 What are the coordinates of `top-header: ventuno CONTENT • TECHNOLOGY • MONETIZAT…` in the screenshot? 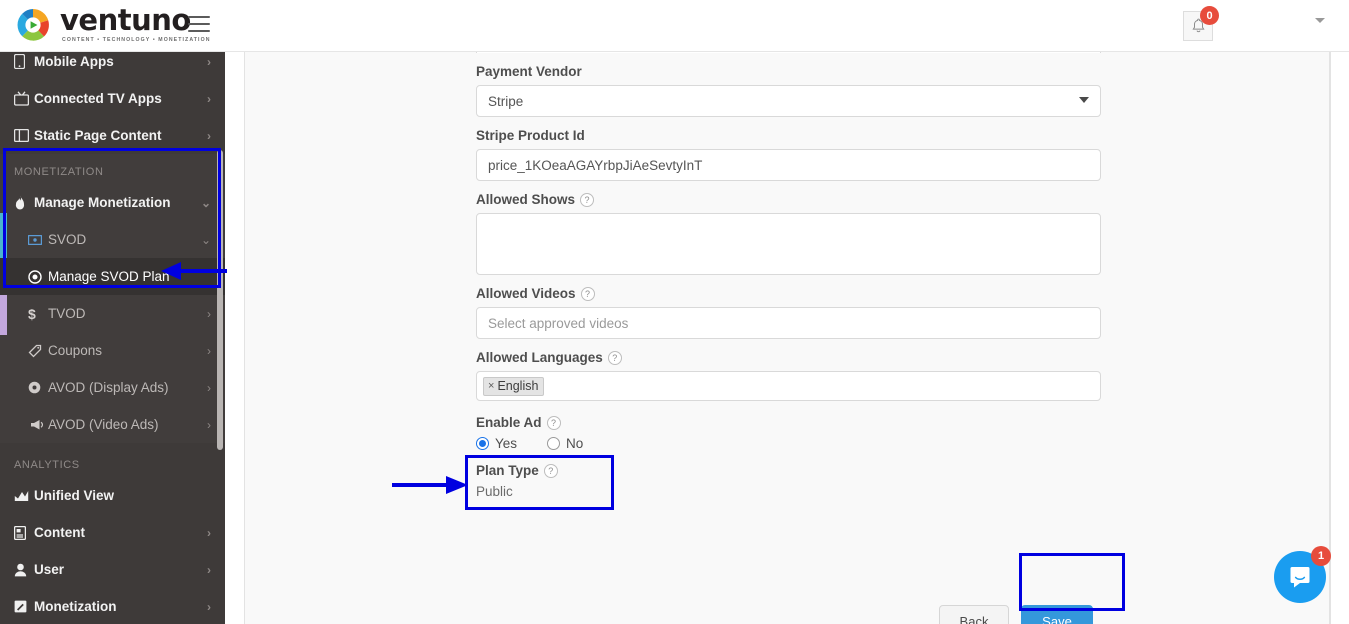 It's located at (674, 26).